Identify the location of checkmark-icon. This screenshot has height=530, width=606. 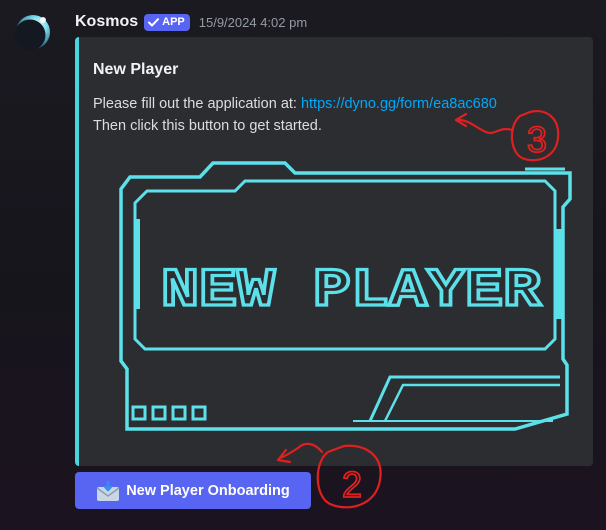
(154, 21).